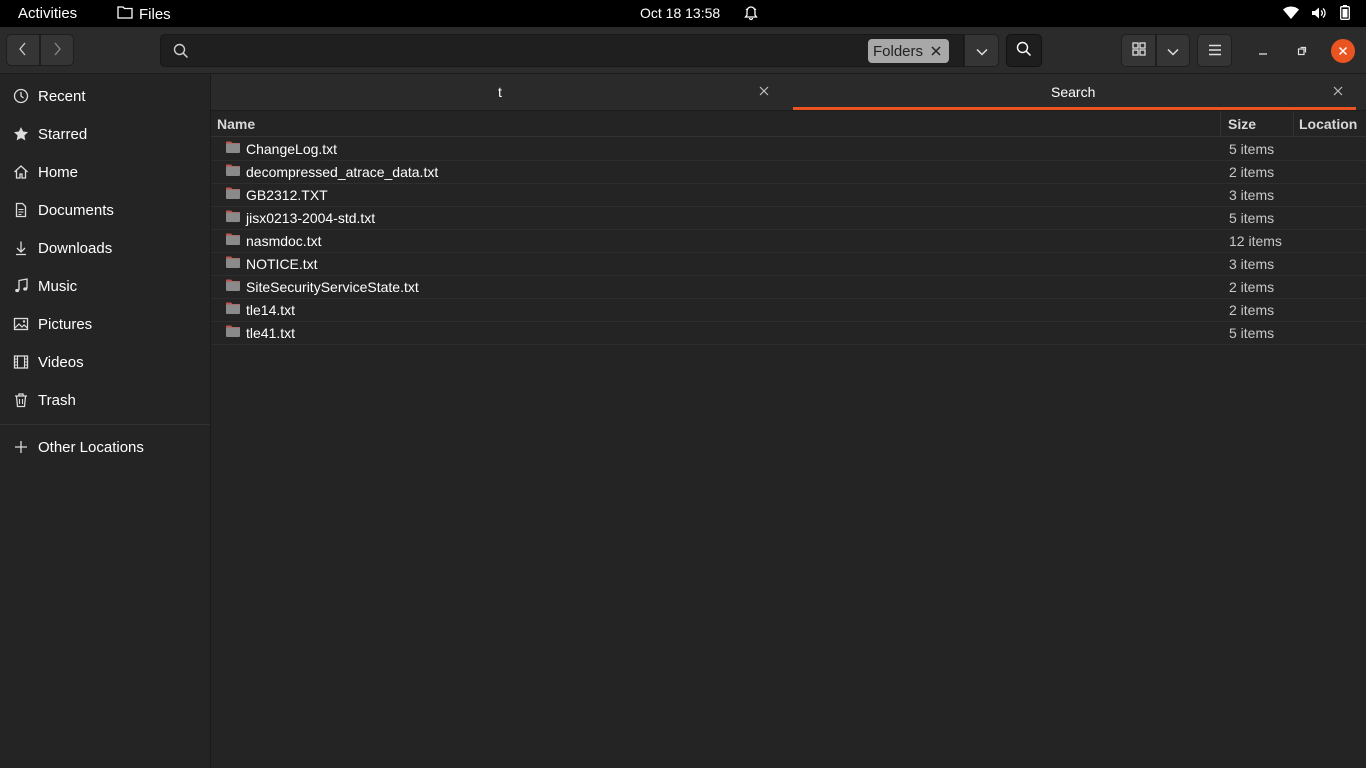 The image size is (1366, 768). Describe the element at coordinates (788, 333) in the screenshot. I see `file-row: tle41.txt 5 items` at that location.